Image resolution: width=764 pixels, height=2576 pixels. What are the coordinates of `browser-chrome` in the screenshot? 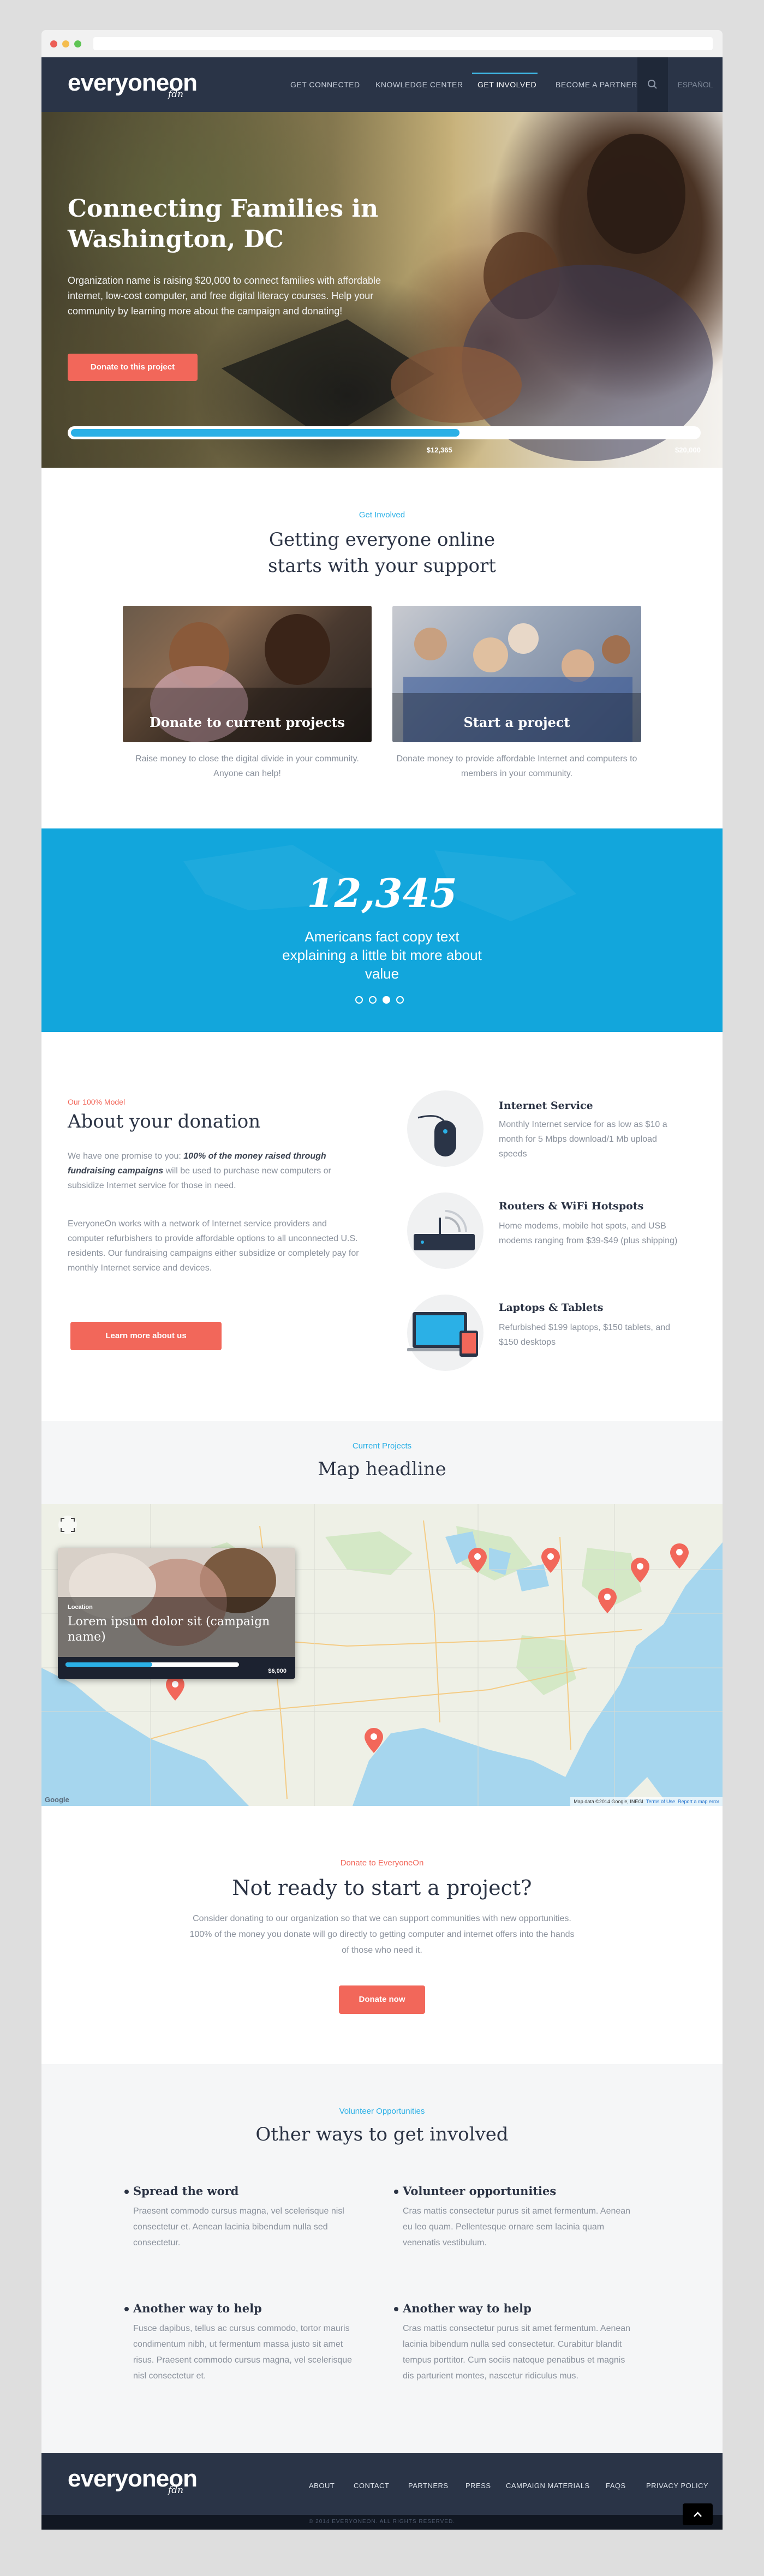 It's located at (382, 43).